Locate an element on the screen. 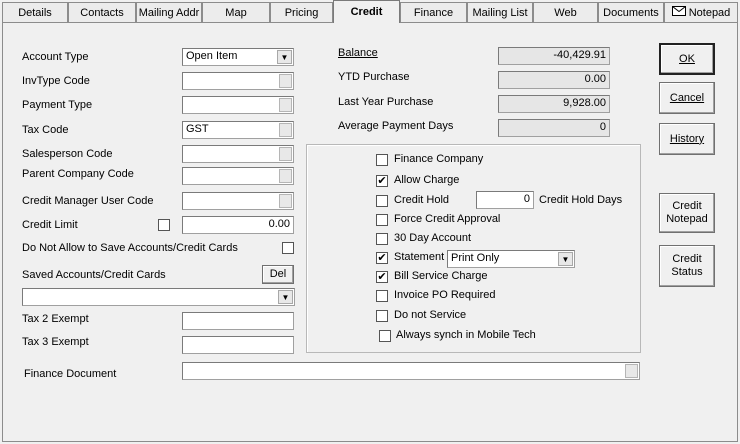  envelope-icon is located at coordinates (678, 12).